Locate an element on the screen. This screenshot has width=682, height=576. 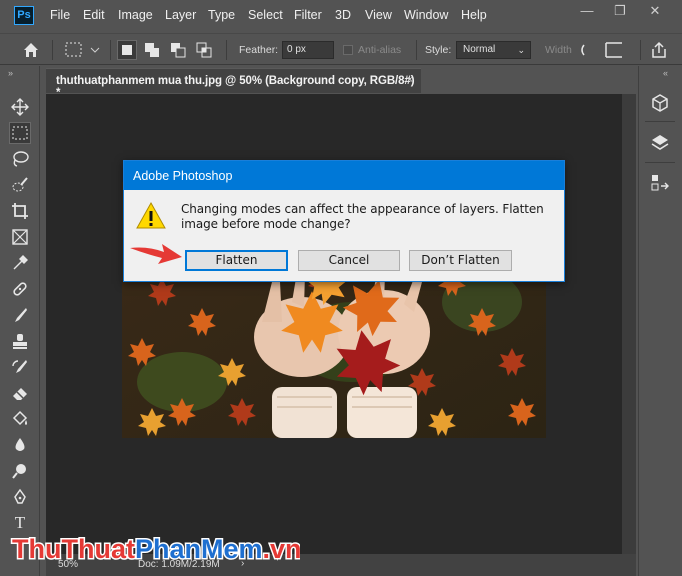
warning-icon is located at coordinates (151, 215).